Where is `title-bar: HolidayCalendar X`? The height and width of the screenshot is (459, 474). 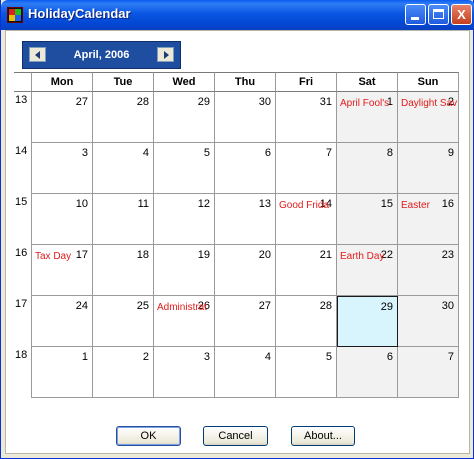 title-bar: HolidayCalendar X is located at coordinates (237, 15).